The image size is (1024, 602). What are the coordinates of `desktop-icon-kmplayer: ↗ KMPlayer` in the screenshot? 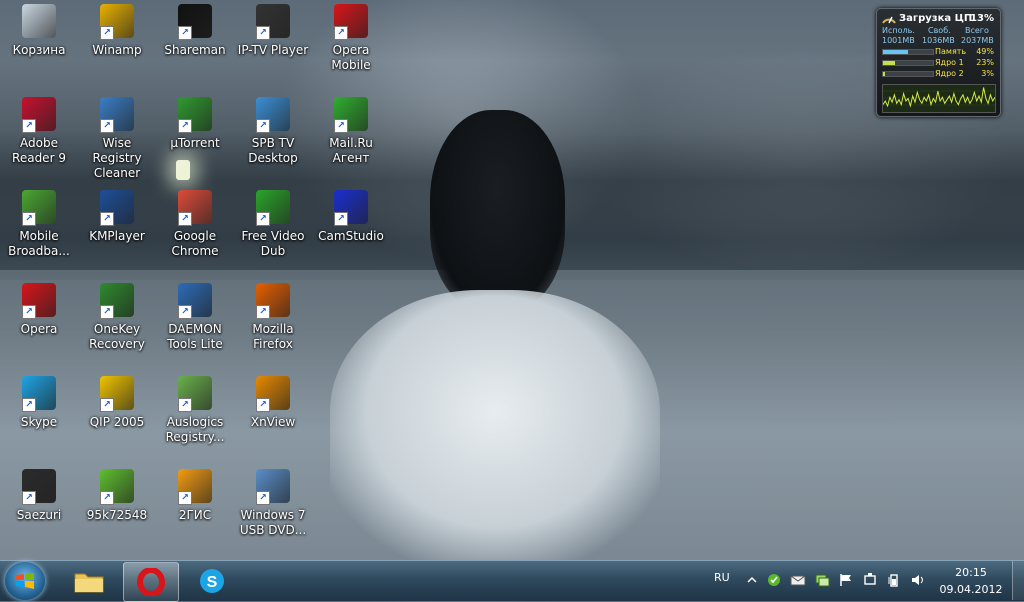 It's located at (117, 217).